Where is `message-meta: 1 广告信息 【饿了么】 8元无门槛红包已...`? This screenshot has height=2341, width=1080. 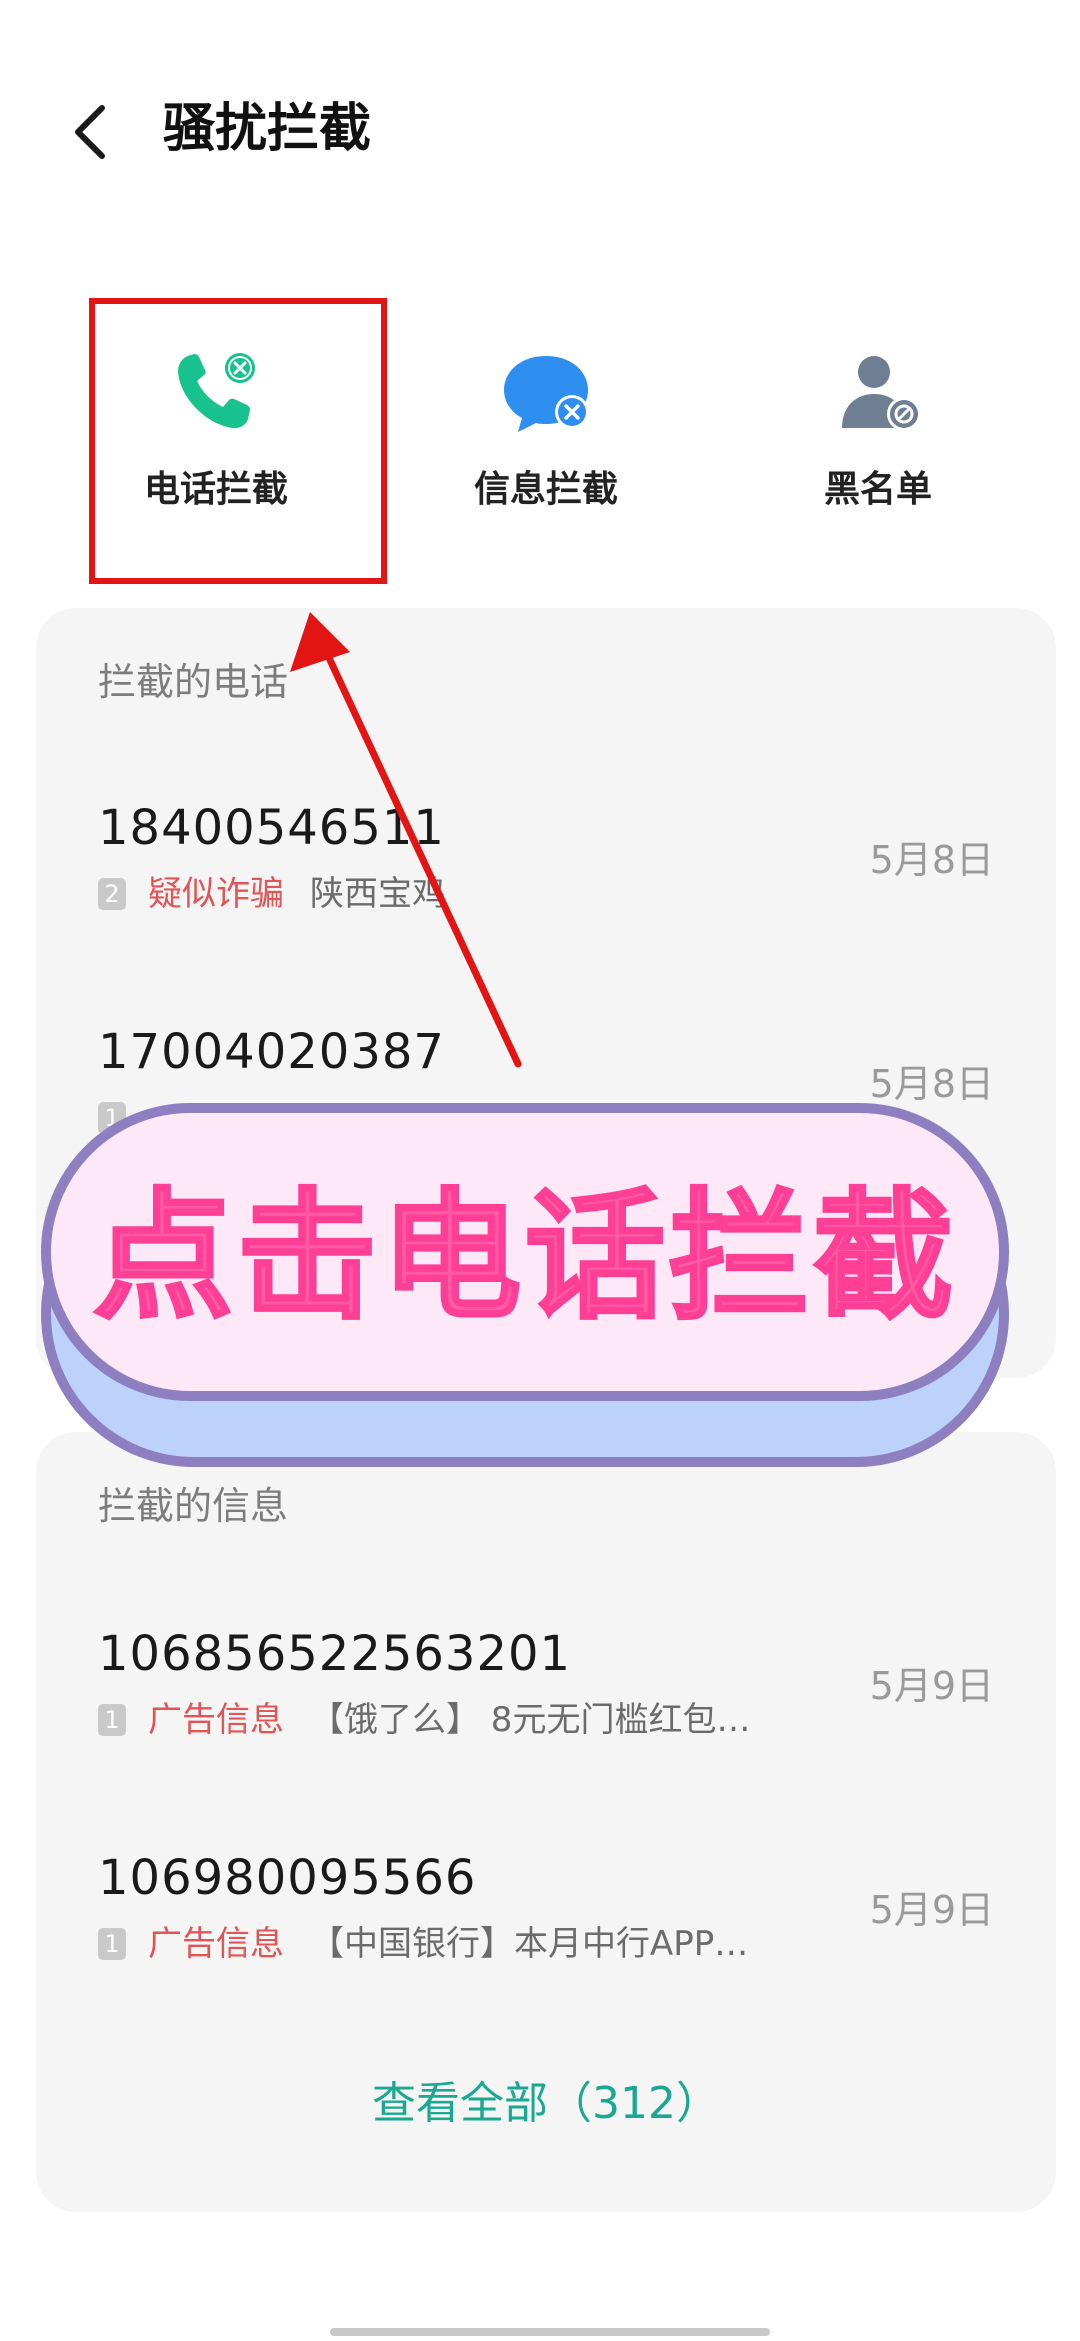 message-meta: 1 广告信息 【饿了么】 8元无门槛红包已... is located at coordinates (439, 1720).